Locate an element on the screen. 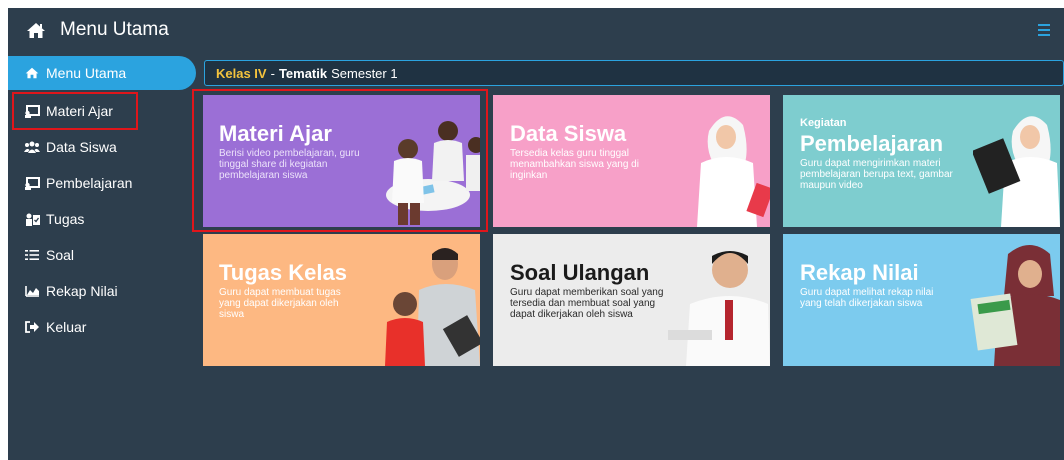 The height and width of the screenshot is (460, 1064). chart-area-icon is located at coordinates (32, 291).